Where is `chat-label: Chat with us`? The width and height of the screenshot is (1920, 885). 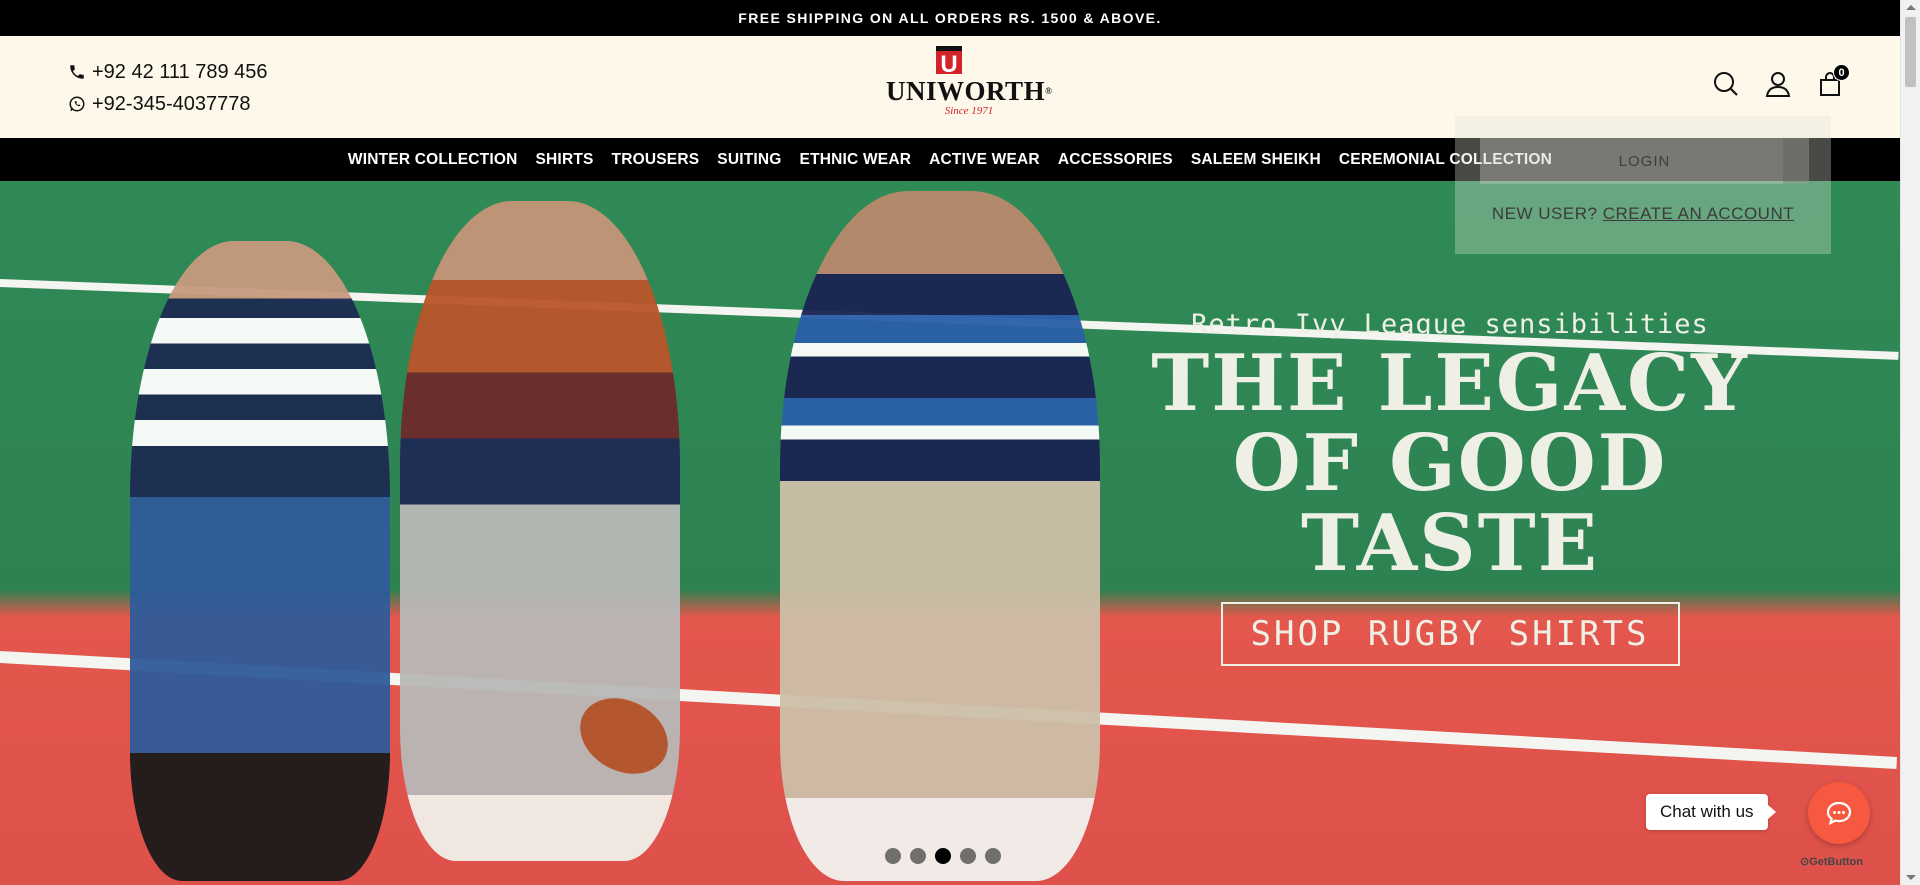 chat-label: Chat with us is located at coordinates (1711, 812).